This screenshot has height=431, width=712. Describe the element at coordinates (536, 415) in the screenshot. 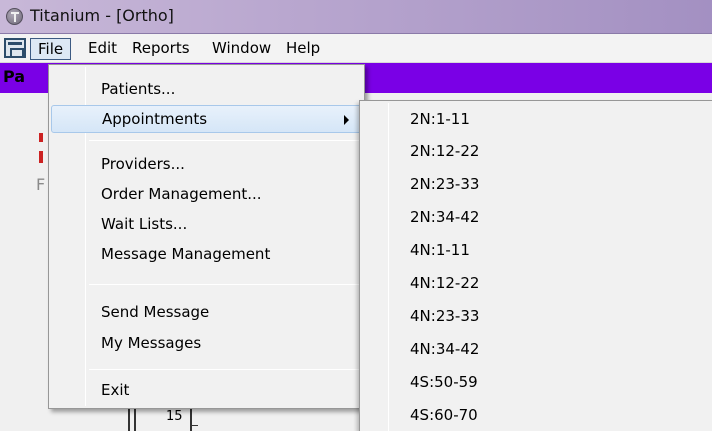

I see `submenu-item-4s-60-70: 4S:60-70` at that location.